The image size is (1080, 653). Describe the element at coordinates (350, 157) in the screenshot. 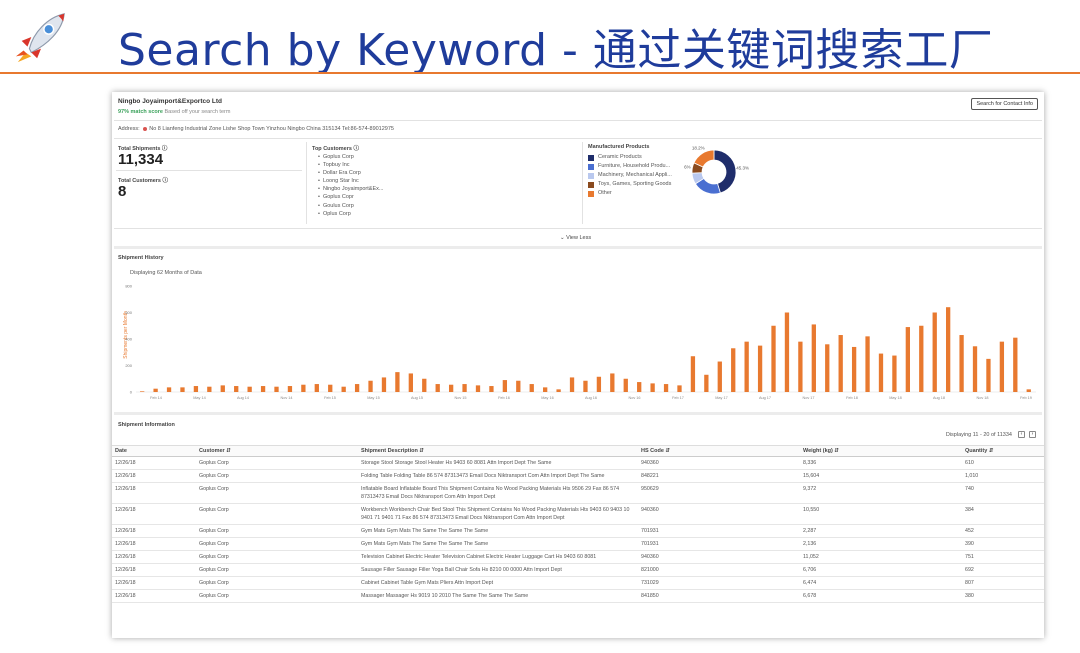

I see `list-item: Goplus Corp` at that location.